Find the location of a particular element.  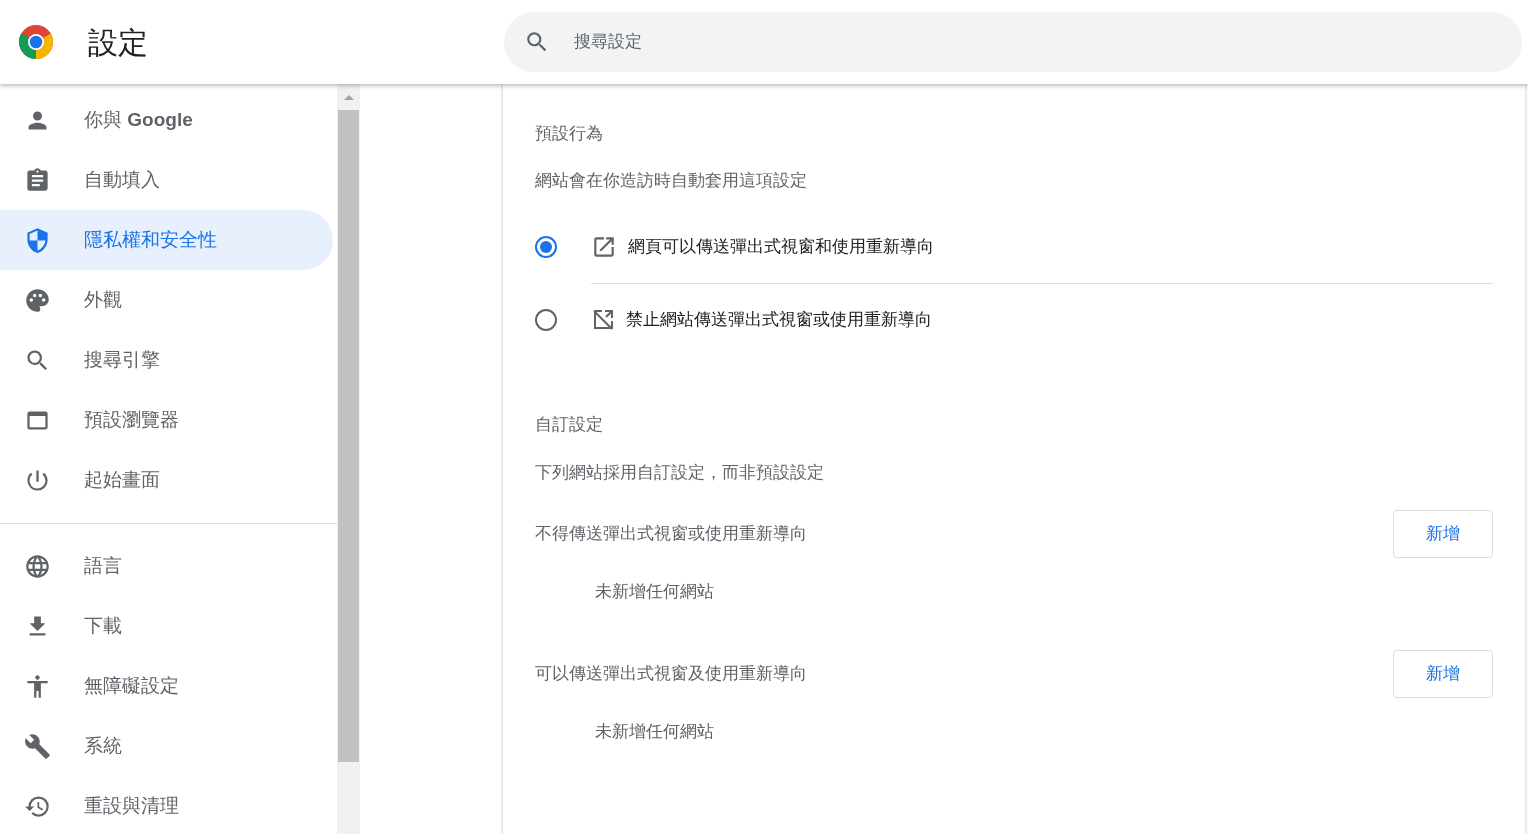

sidebar-item: 隱私權和安全性 is located at coordinates (166, 240).